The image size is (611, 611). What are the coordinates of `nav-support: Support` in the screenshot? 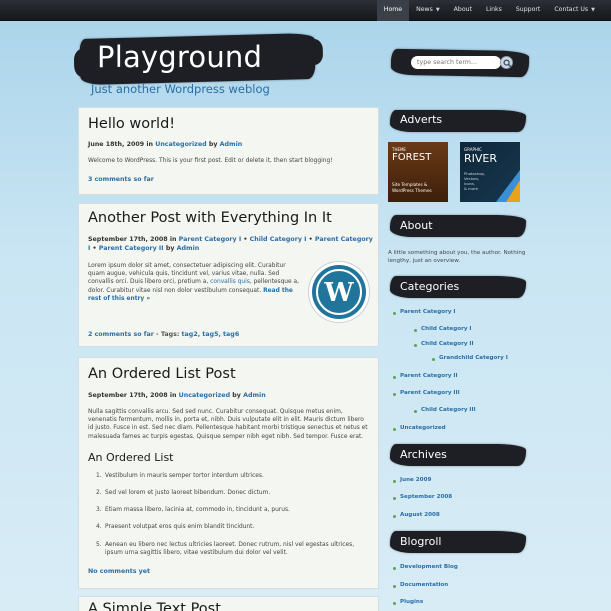 It's located at (528, 10).